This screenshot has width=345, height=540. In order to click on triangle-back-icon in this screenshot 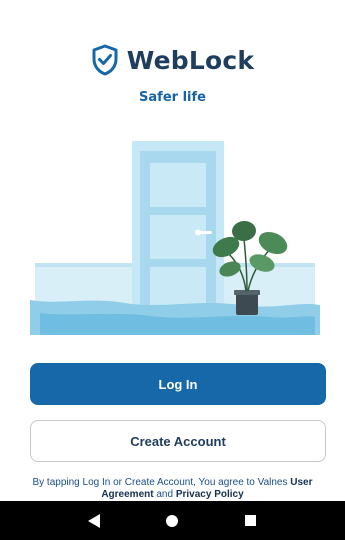, I will do `click(94, 520)`.